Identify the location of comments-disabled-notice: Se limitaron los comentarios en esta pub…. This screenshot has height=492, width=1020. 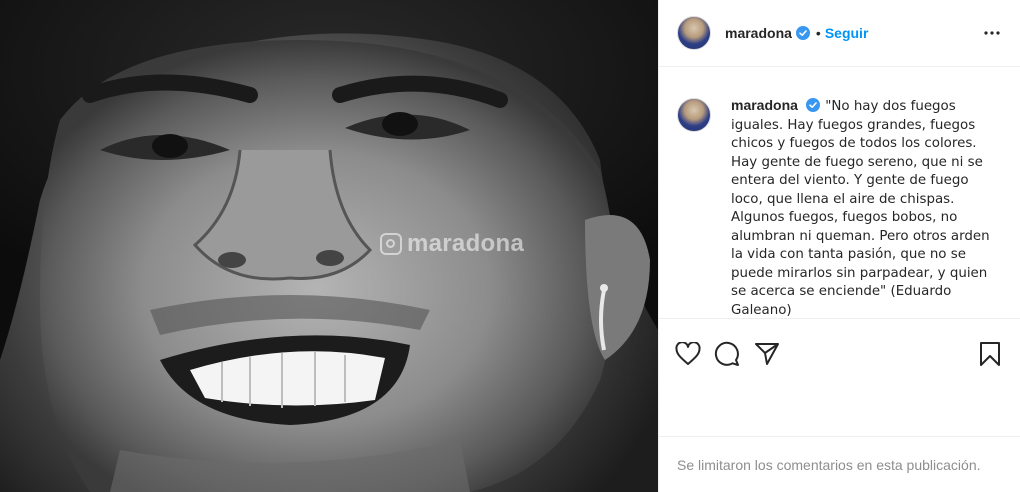
(839, 464).